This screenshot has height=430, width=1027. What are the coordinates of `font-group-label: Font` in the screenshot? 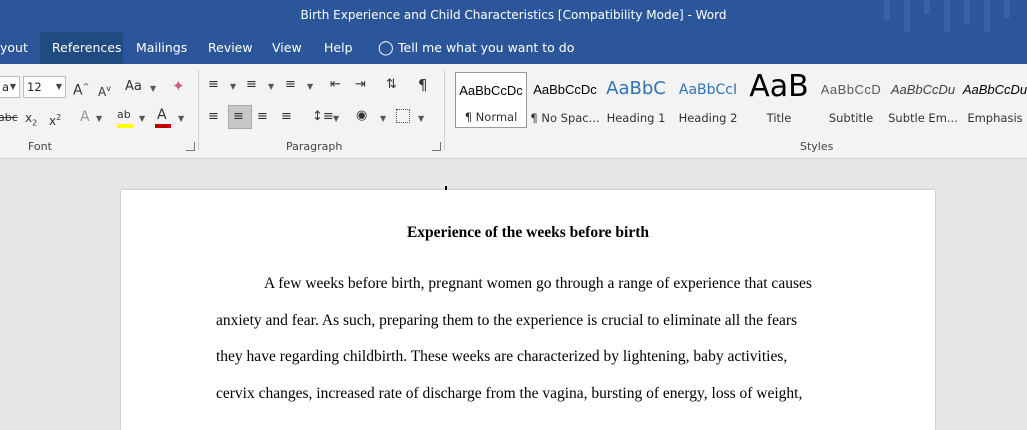 It's located at (40, 146).